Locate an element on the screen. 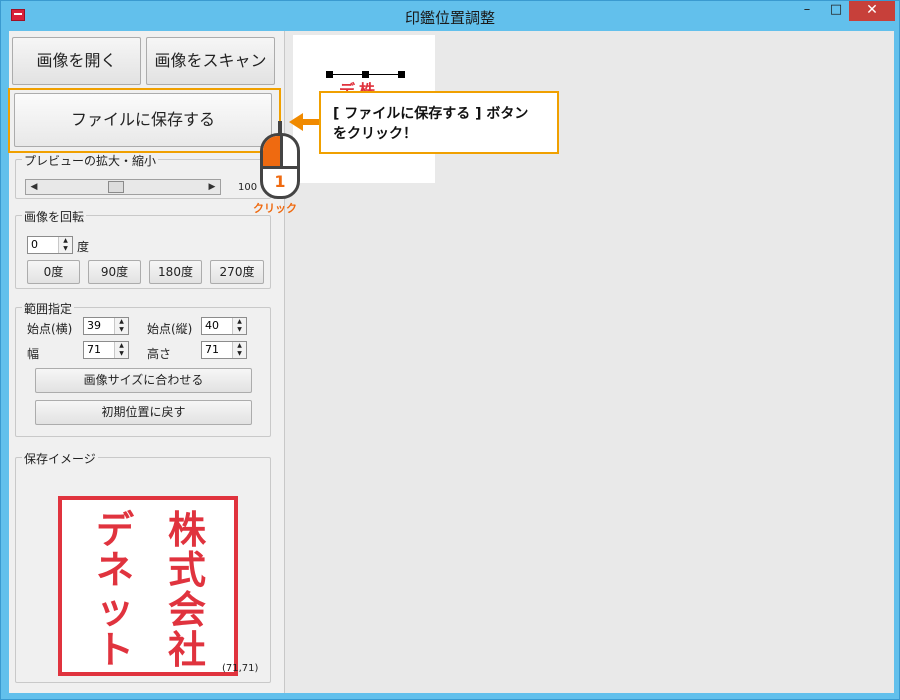 This screenshot has width=900, height=700. start-y-label: 始点(縦) is located at coordinates (170, 329).